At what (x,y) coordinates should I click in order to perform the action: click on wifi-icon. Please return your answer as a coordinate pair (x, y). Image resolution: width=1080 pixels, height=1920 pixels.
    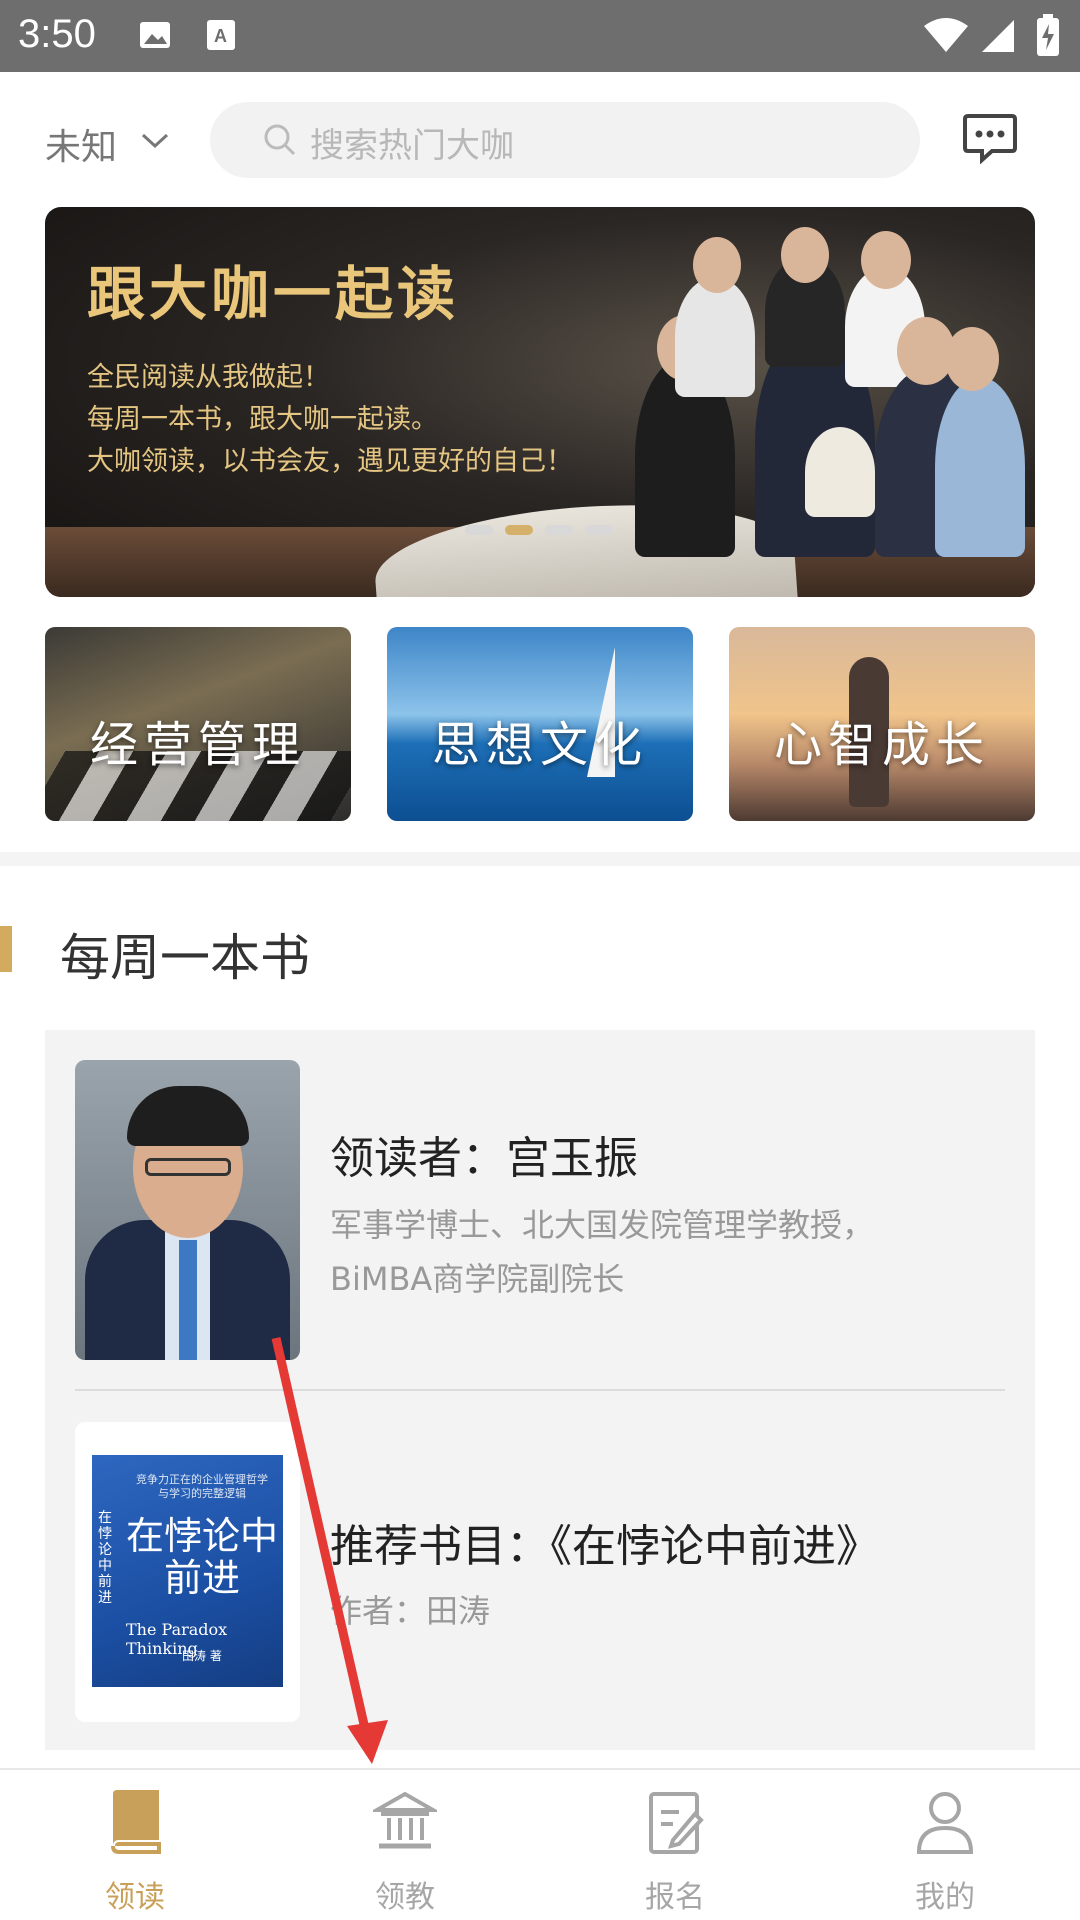
    Looking at the image, I should click on (946, 38).